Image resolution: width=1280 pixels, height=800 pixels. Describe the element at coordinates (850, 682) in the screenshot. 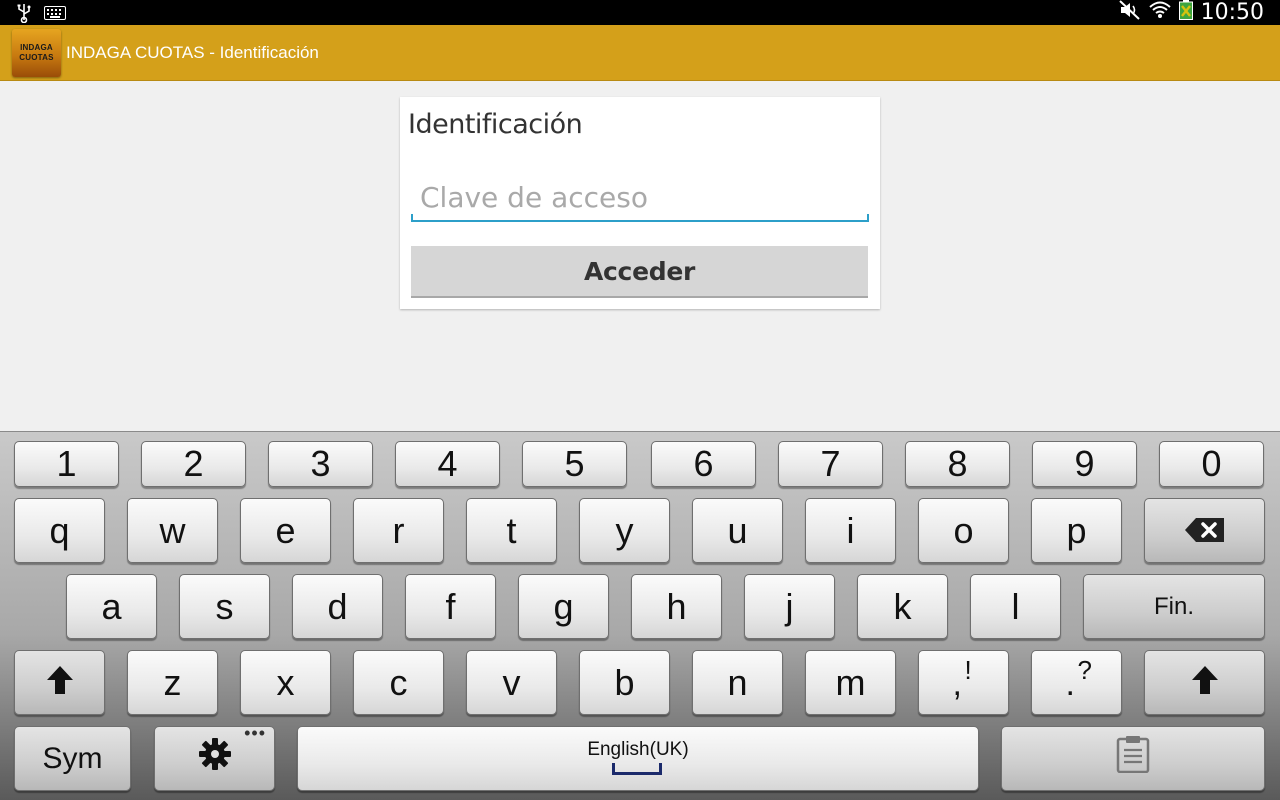

I see `key-m: m` at that location.